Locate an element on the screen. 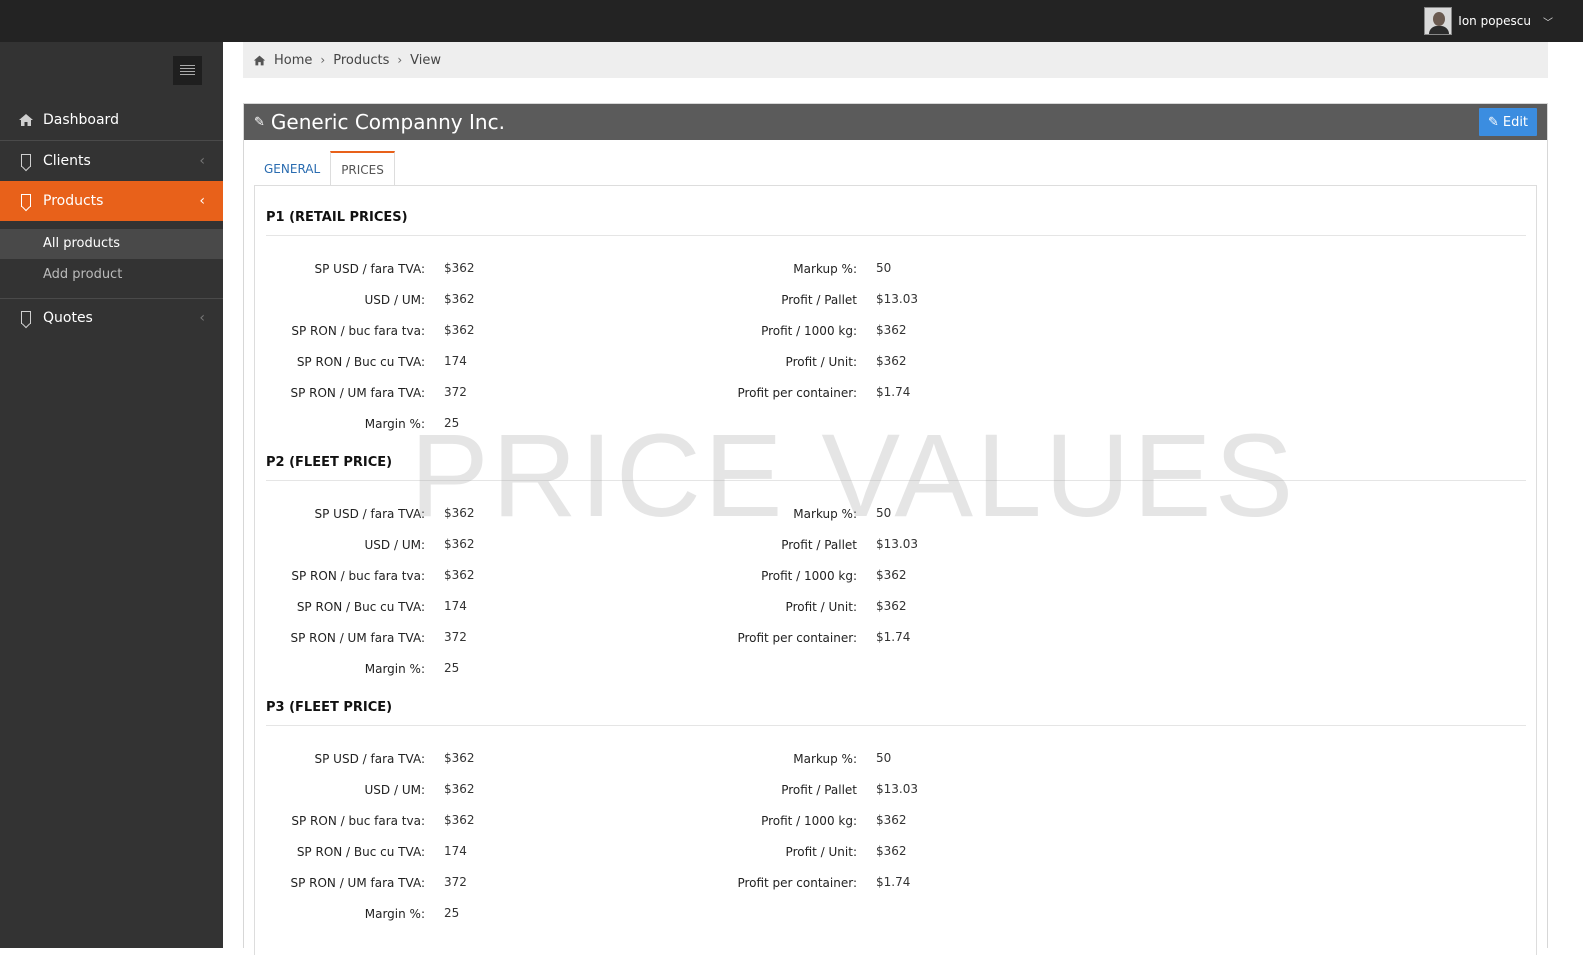 The width and height of the screenshot is (1583, 955). sidebar-subitem-all-products: All products is located at coordinates (111, 244).